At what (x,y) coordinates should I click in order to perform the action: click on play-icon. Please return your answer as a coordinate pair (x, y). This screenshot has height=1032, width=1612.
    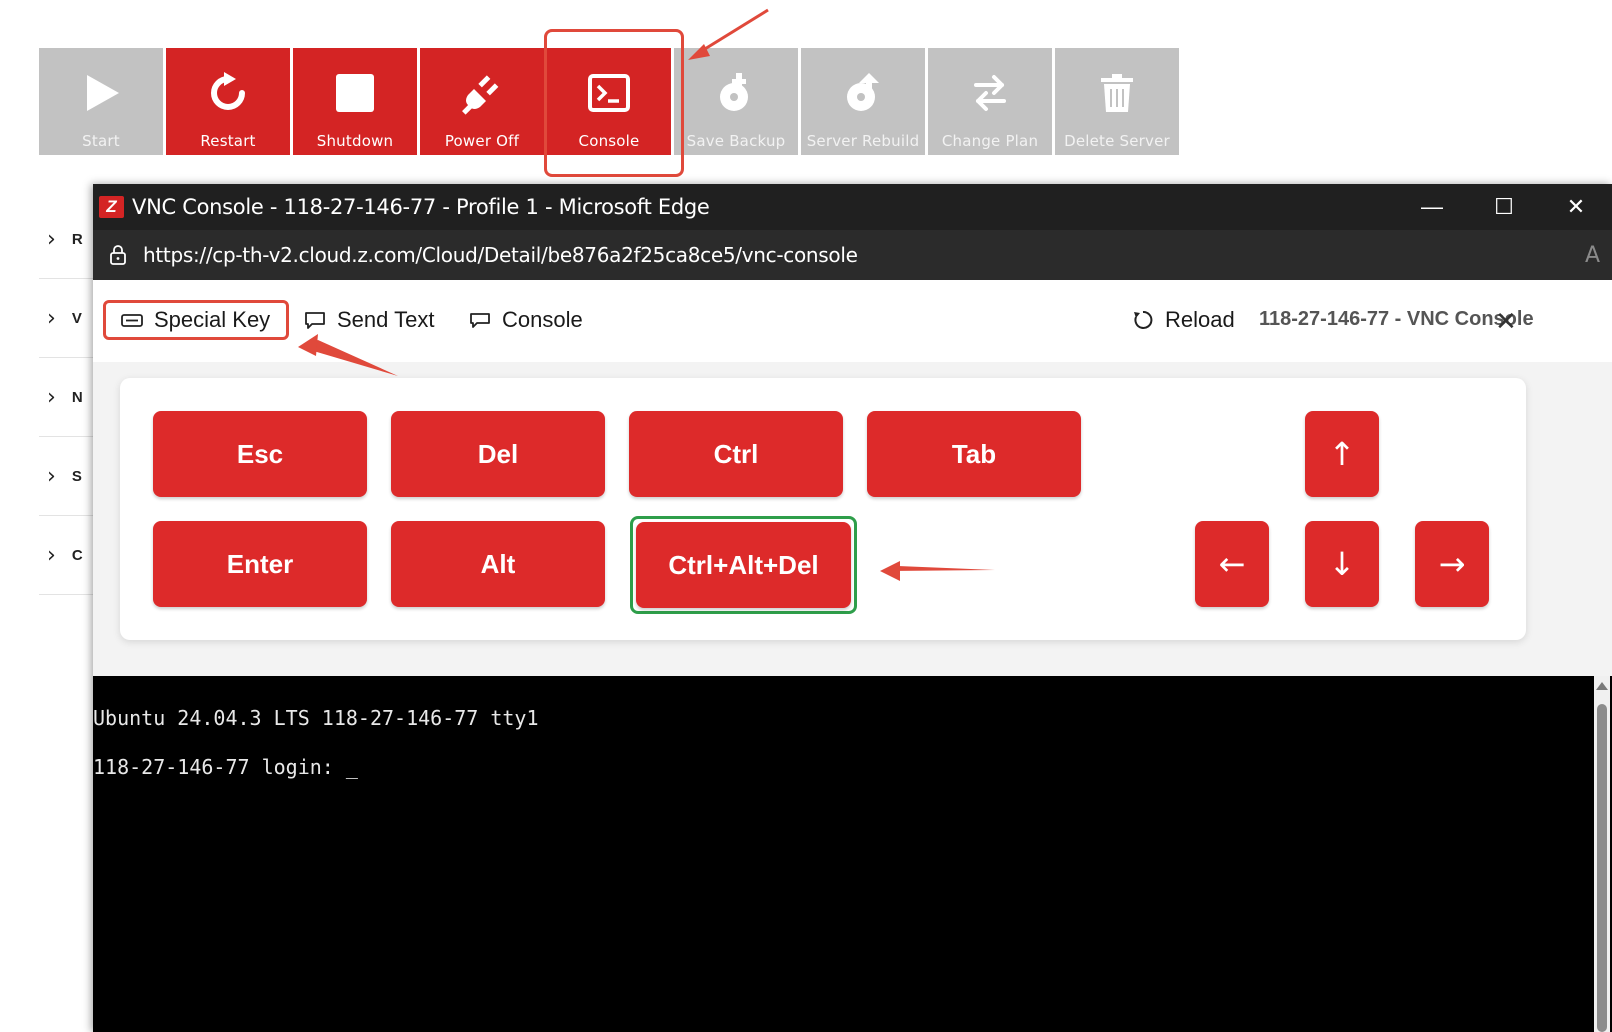
    Looking at the image, I should click on (101, 93).